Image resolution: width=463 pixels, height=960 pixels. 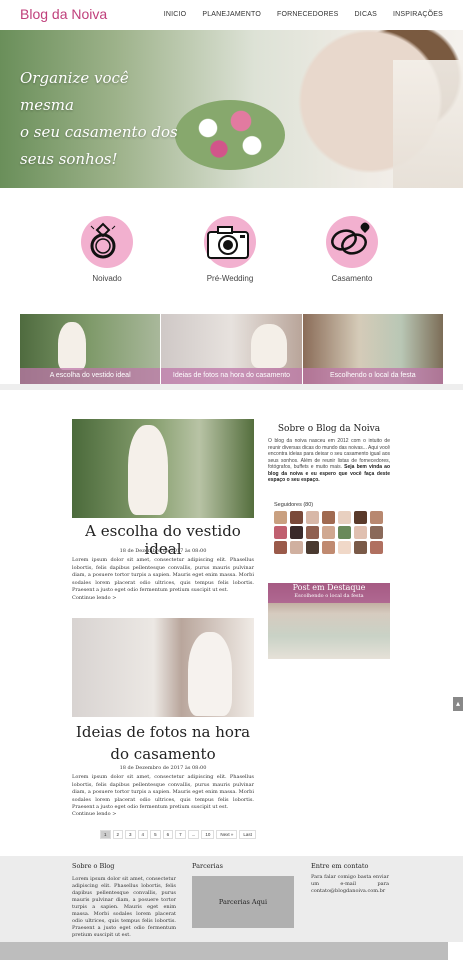 What do you see at coordinates (231, 376) in the screenshot?
I see `thumb-caption: Ideias de fotos na hora do casamento` at bounding box center [231, 376].